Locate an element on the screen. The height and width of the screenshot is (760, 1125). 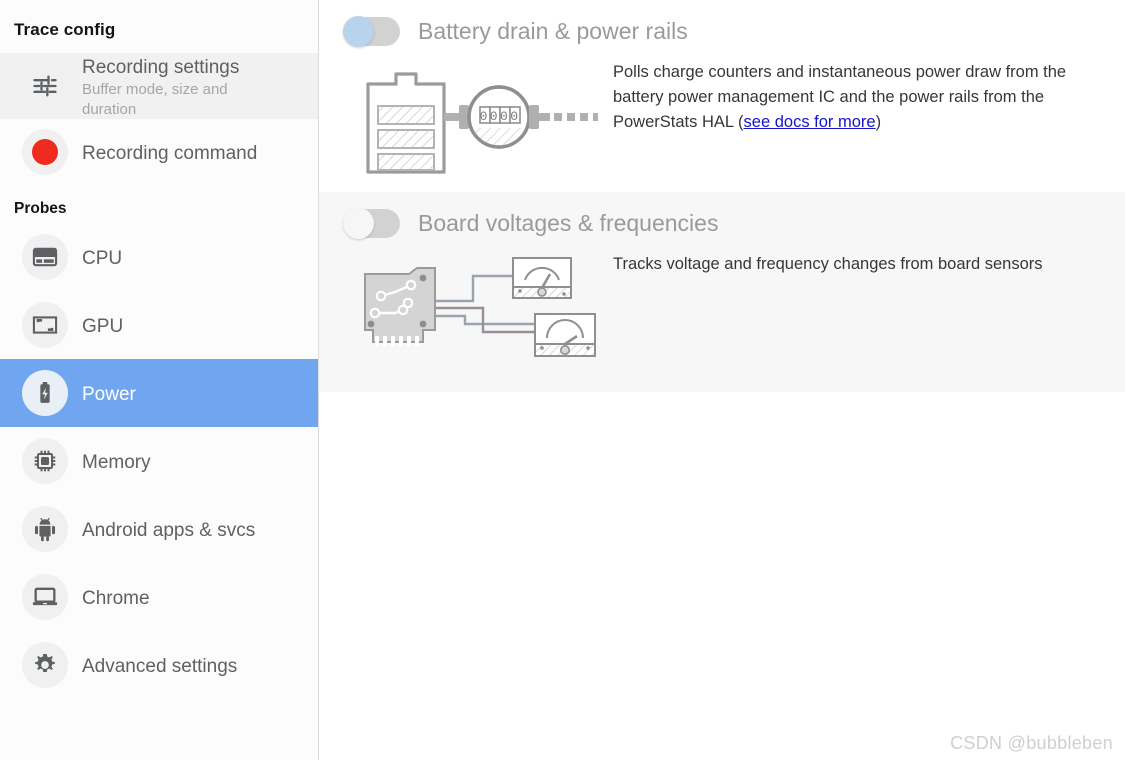
laptop-icon is located at coordinates (45, 597).